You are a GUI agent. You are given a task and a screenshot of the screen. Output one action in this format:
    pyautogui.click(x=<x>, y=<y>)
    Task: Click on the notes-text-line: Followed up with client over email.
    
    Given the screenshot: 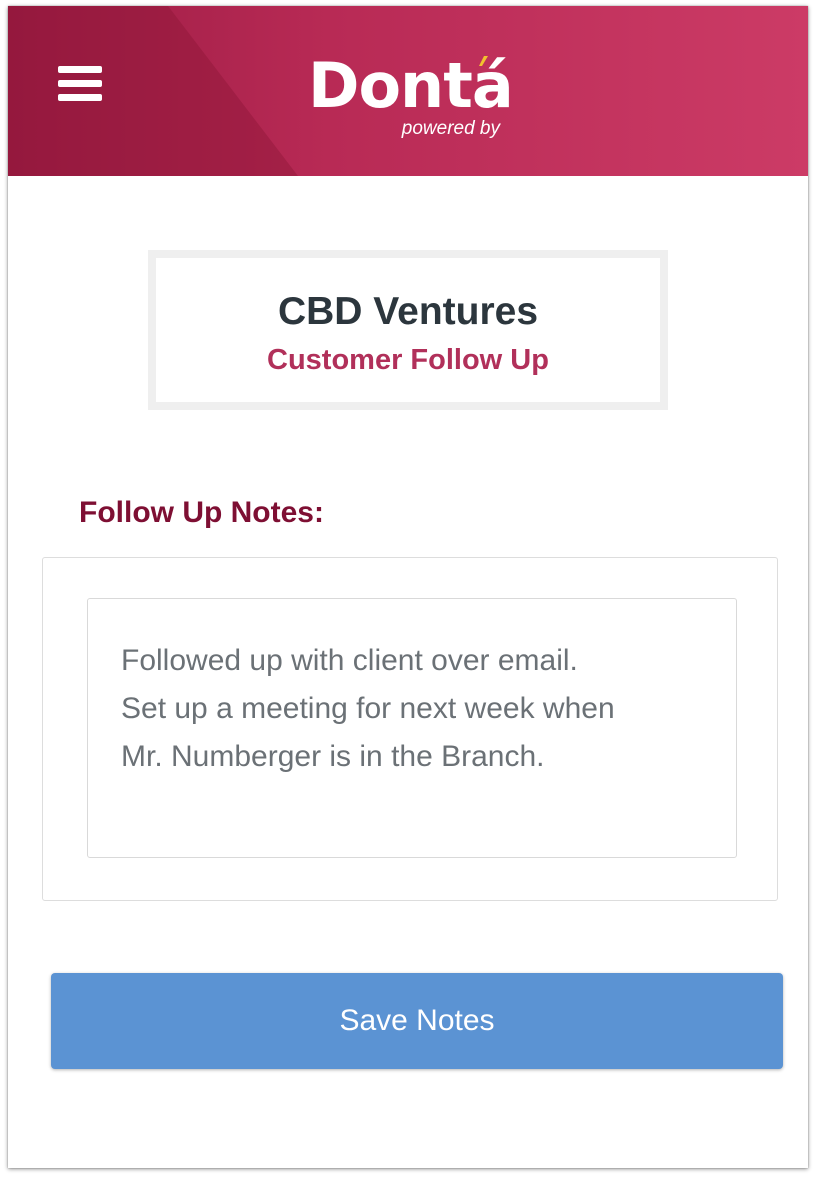 What is the action you would take?
    pyautogui.click(x=349, y=660)
    